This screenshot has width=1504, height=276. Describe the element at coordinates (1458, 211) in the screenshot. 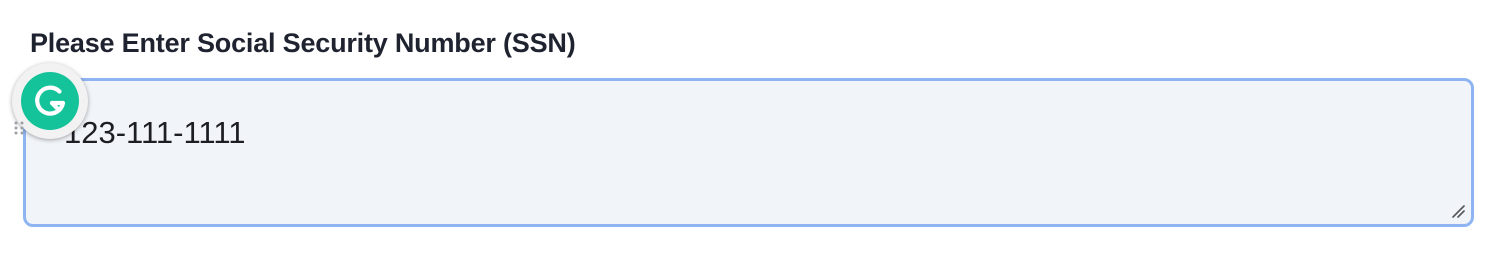

I see `resize-grip-icon` at that location.